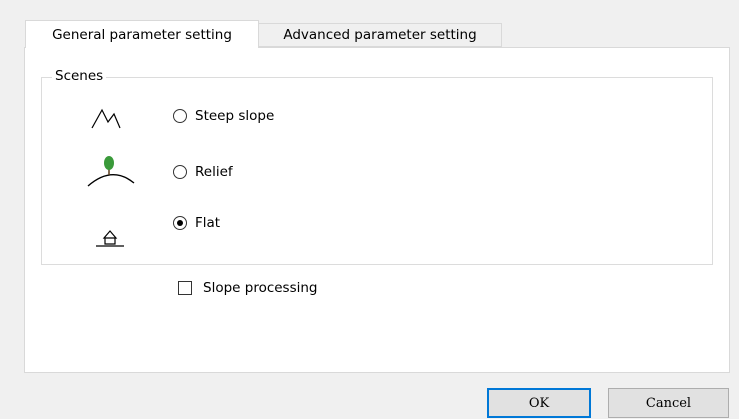 Image resolution: width=739 pixels, height=419 pixels. What do you see at coordinates (214, 172) in the screenshot?
I see `radio-label: Relief` at bounding box center [214, 172].